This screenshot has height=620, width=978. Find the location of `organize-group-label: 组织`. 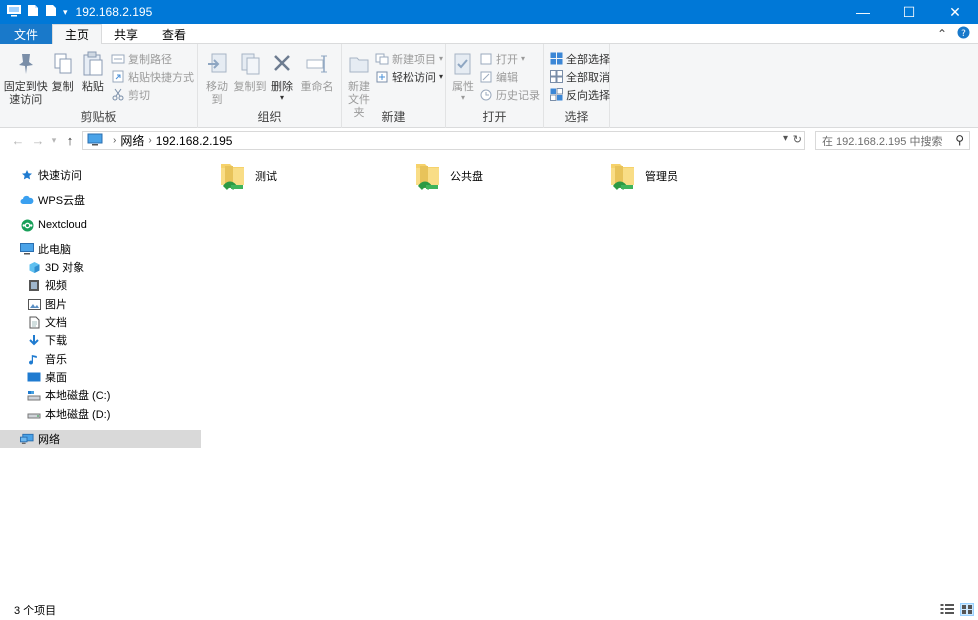

organize-group-label: 组织 is located at coordinates (269, 117).